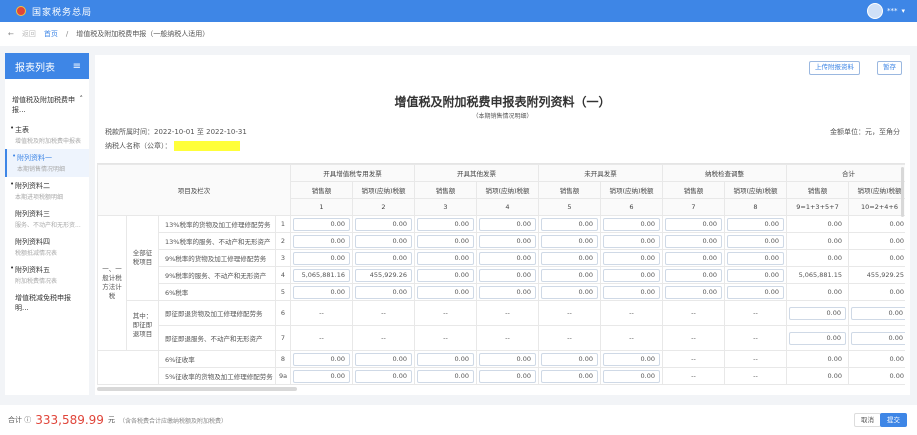 The width and height of the screenshot is (917, 435). I want to click on back-arrow-icon: ←, so click(11, 34).